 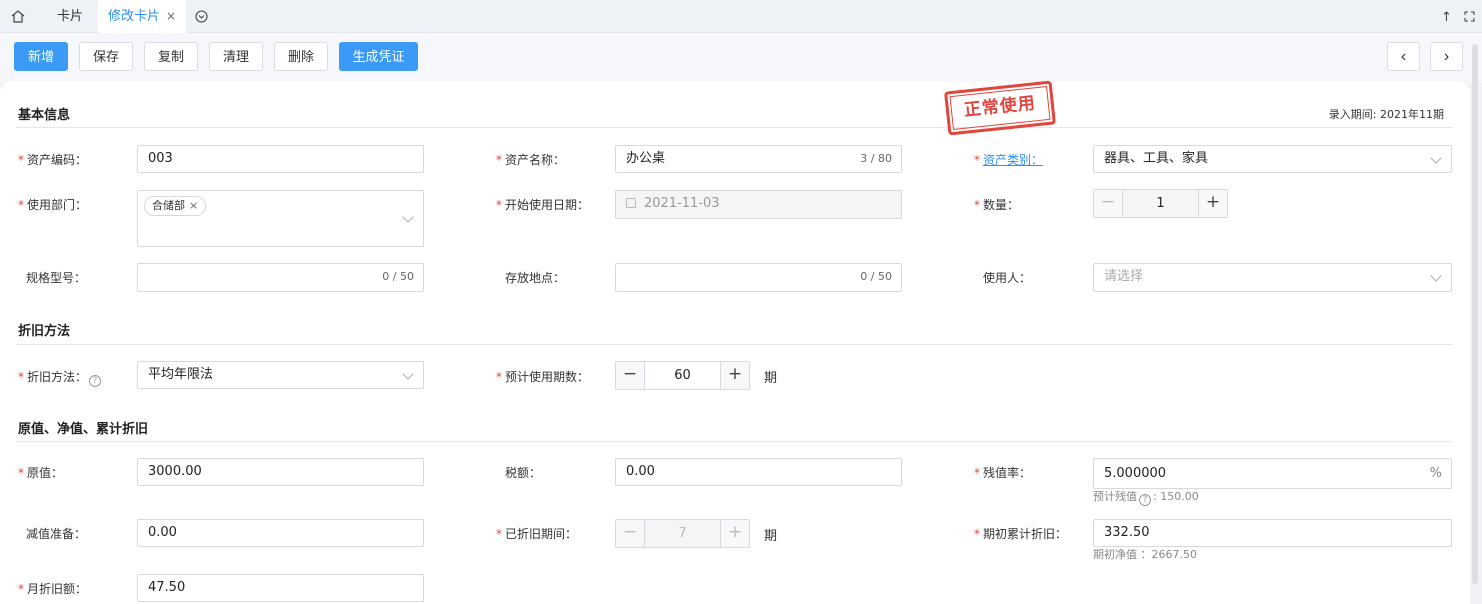 I want to click on spec-label: 规格型号：, so click(x=56, y=278).